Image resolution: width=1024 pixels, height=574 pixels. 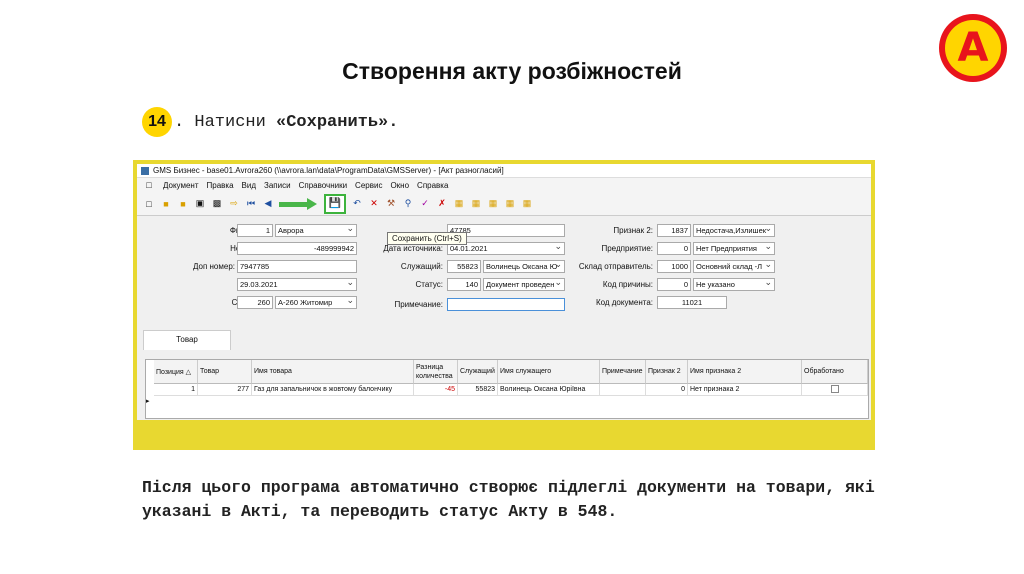 I want to click on warehouse-code-input: 260, so click(x=255, y=302).